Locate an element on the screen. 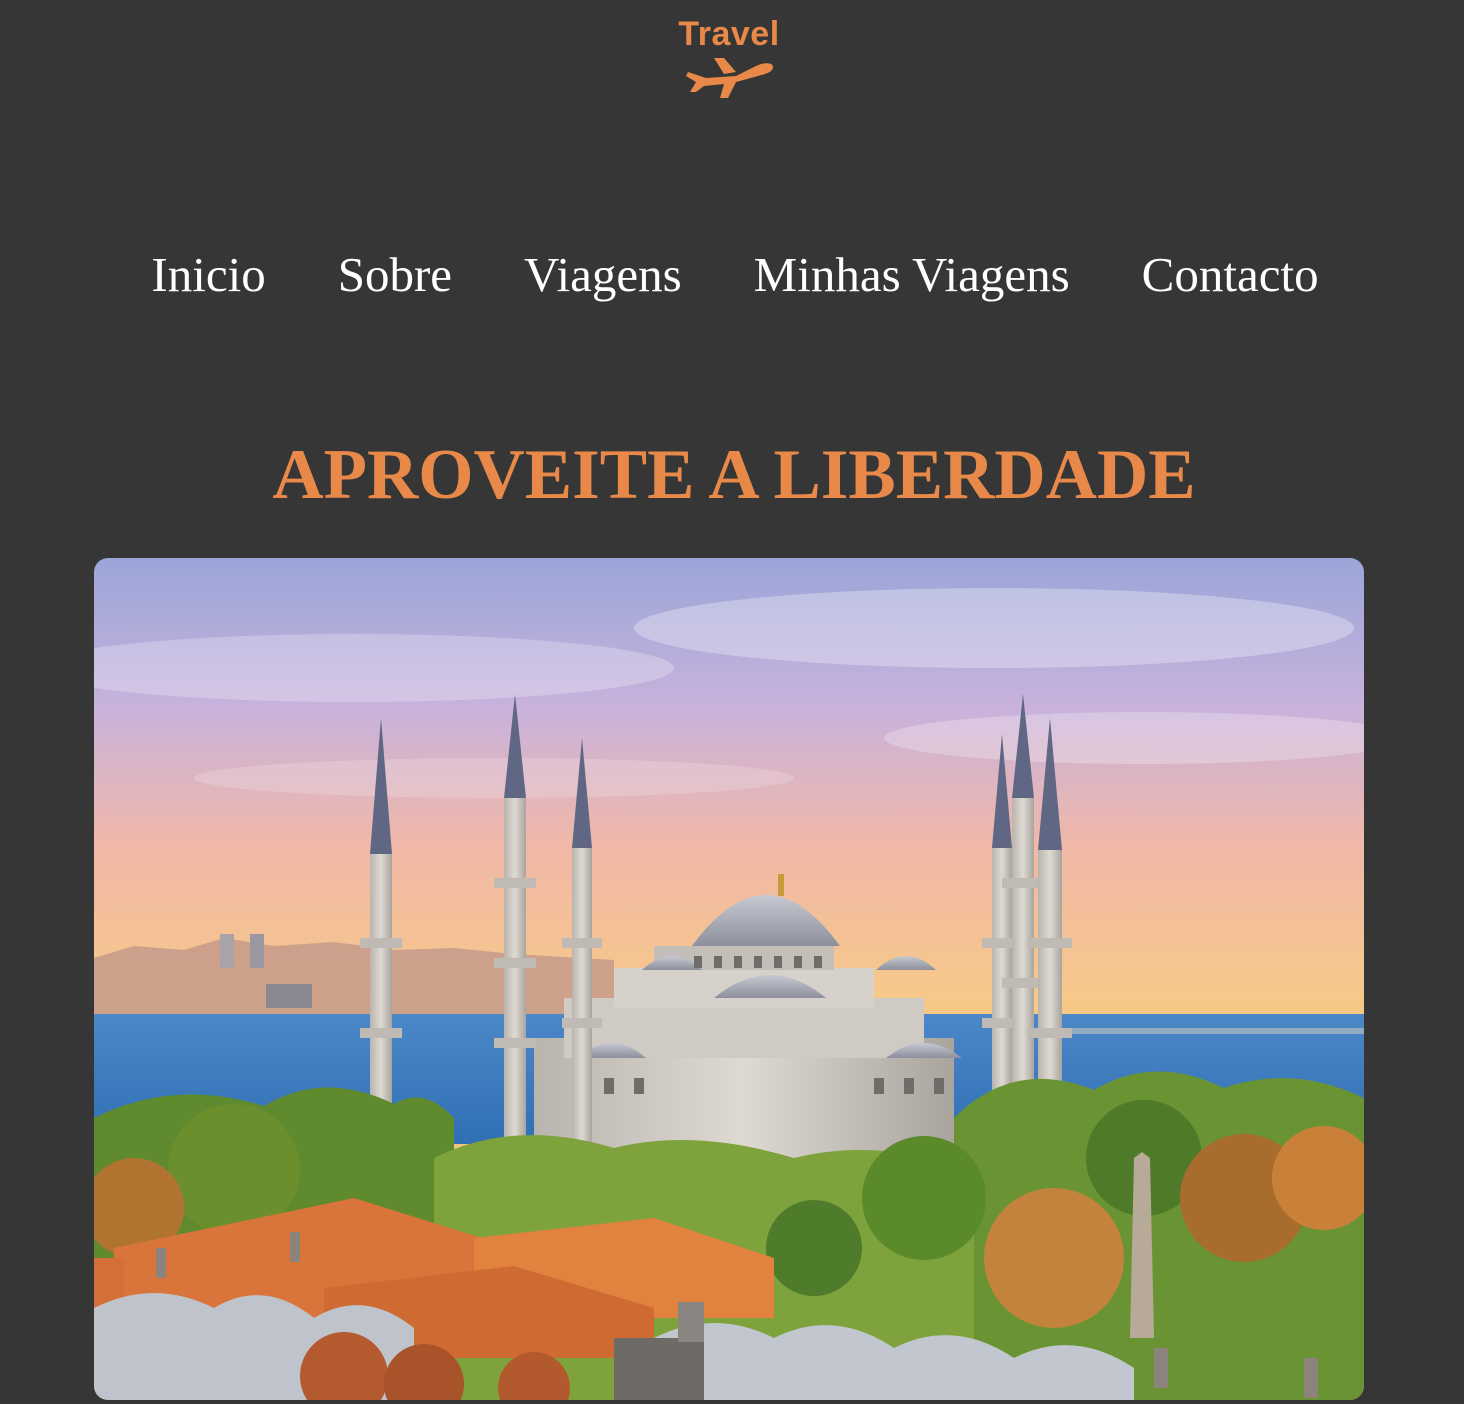 The width and height of the screenshot is (1464, 1404). nav-item-contacto: Contacto is located at coordinates (1230, 275).